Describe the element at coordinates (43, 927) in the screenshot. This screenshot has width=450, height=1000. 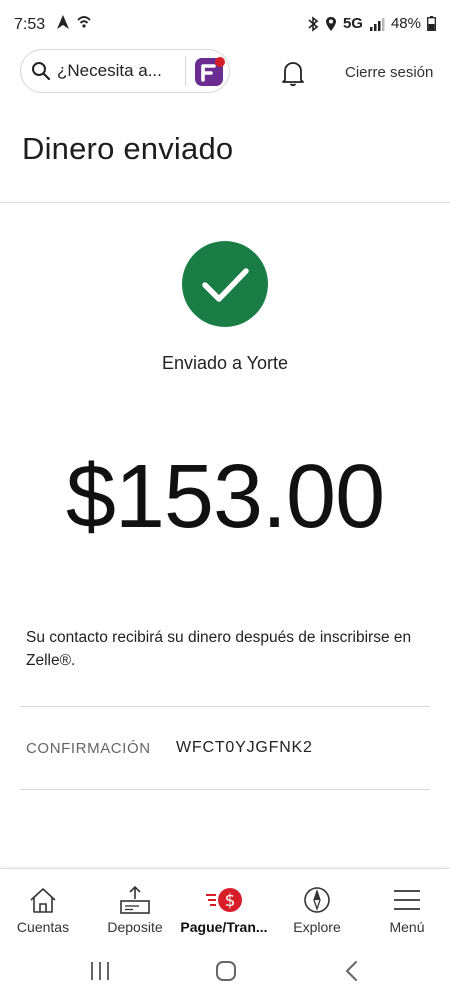
I see `nav-label: Cuentas` at that location.